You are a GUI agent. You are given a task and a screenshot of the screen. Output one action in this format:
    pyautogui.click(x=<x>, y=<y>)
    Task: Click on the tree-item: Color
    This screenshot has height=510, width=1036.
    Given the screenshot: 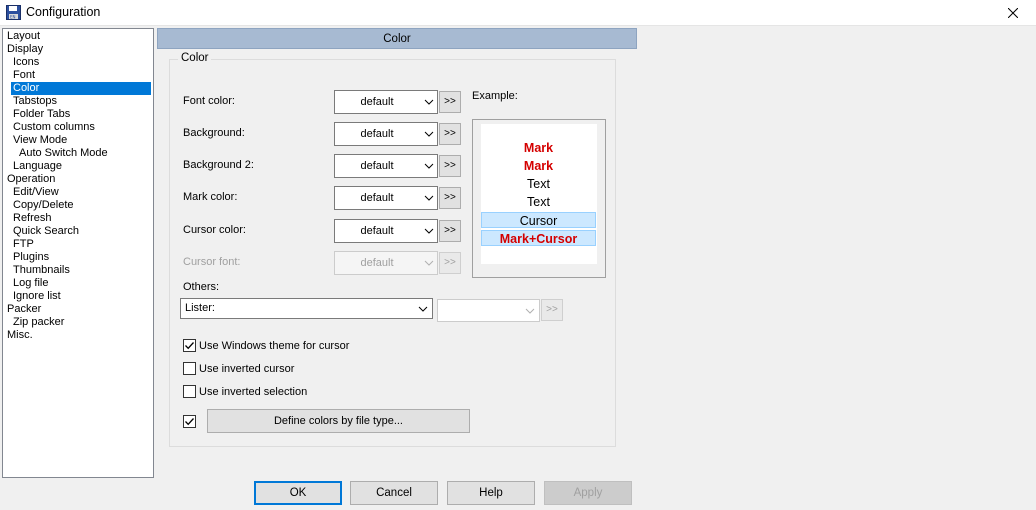 What is the action you would take?
    pyautogui.click(x=81, y=88)
    